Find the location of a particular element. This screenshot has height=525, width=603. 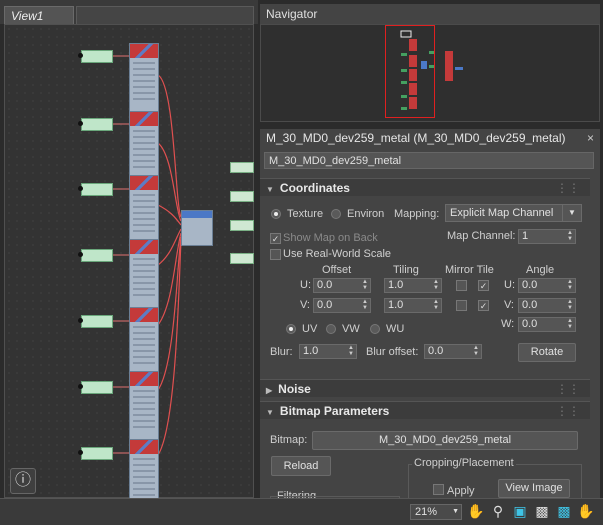

multi-material-node is located at coordinates (197, 228).